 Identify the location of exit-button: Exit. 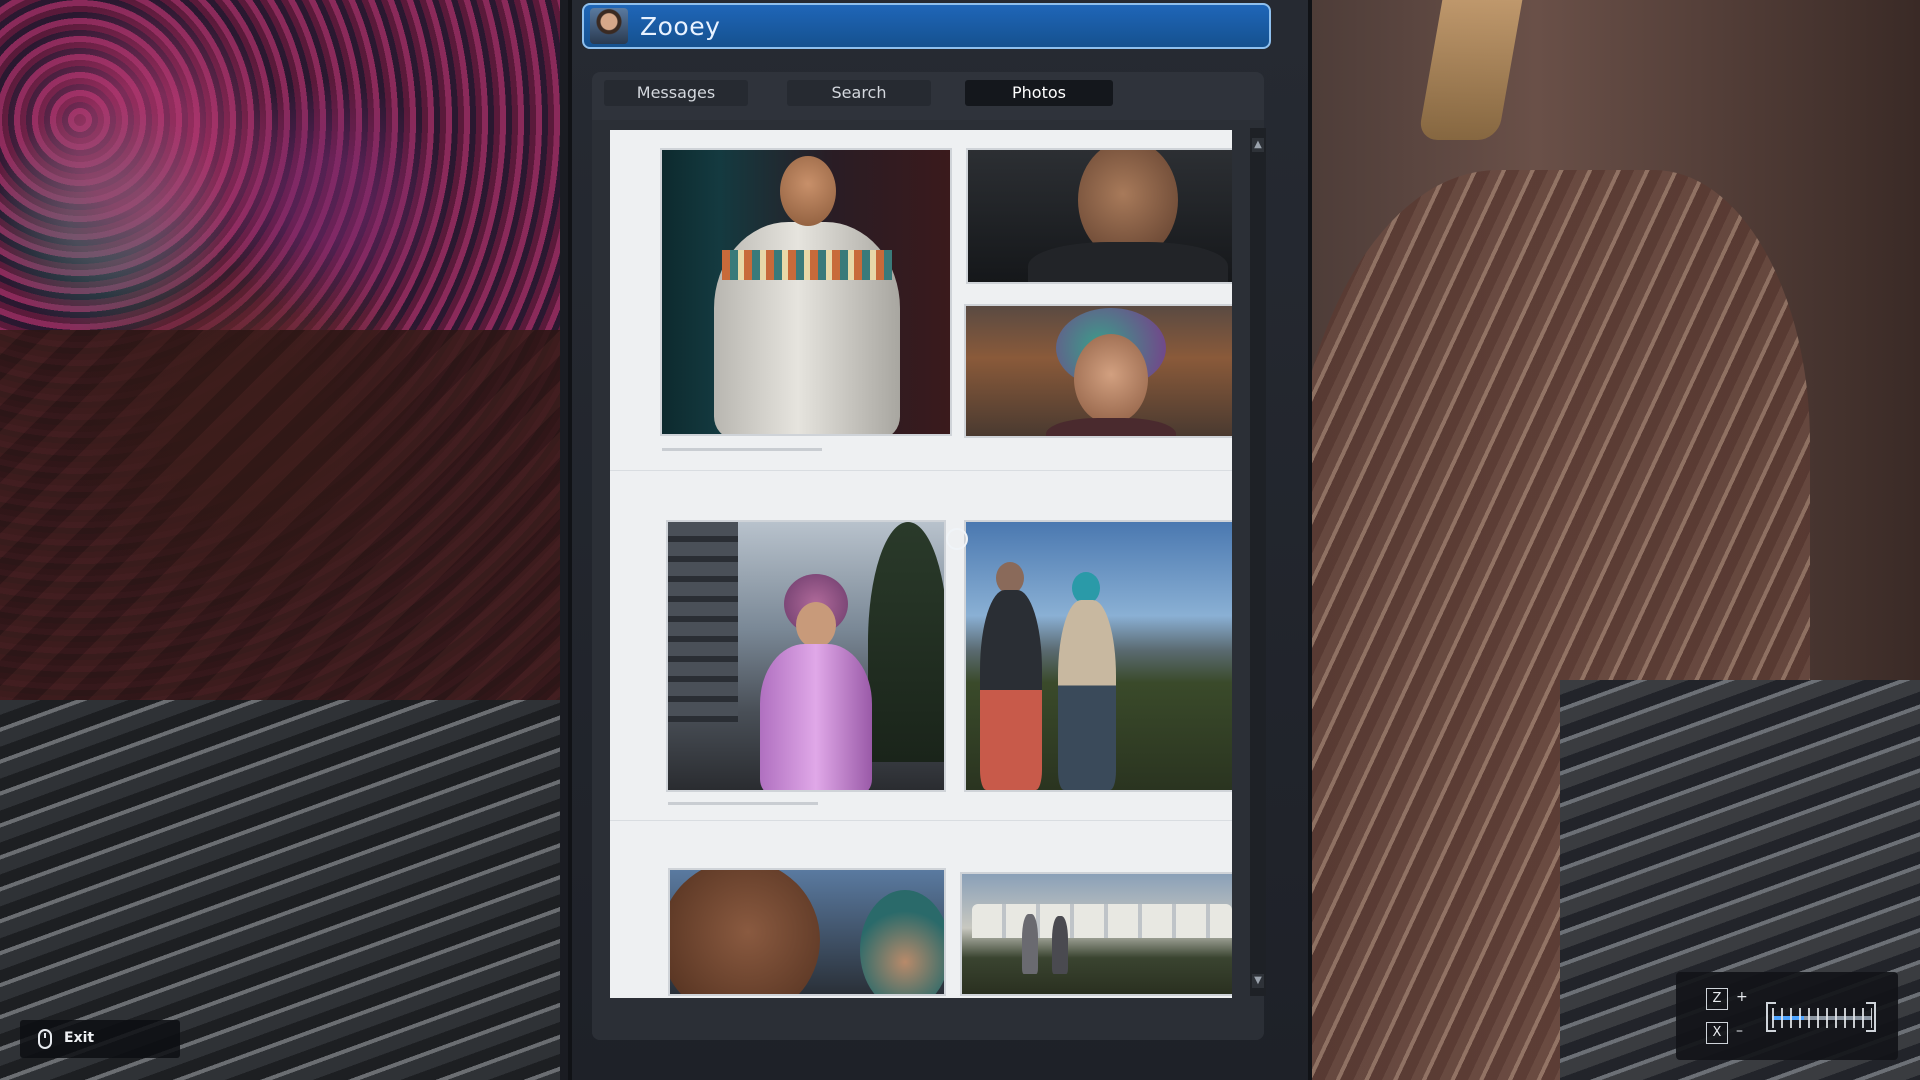
(100, 1039).